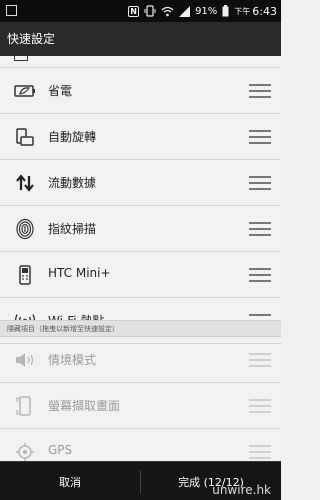 The image size is (320, 500). I want to click on list-item-label: 省電, so click(60, 91).